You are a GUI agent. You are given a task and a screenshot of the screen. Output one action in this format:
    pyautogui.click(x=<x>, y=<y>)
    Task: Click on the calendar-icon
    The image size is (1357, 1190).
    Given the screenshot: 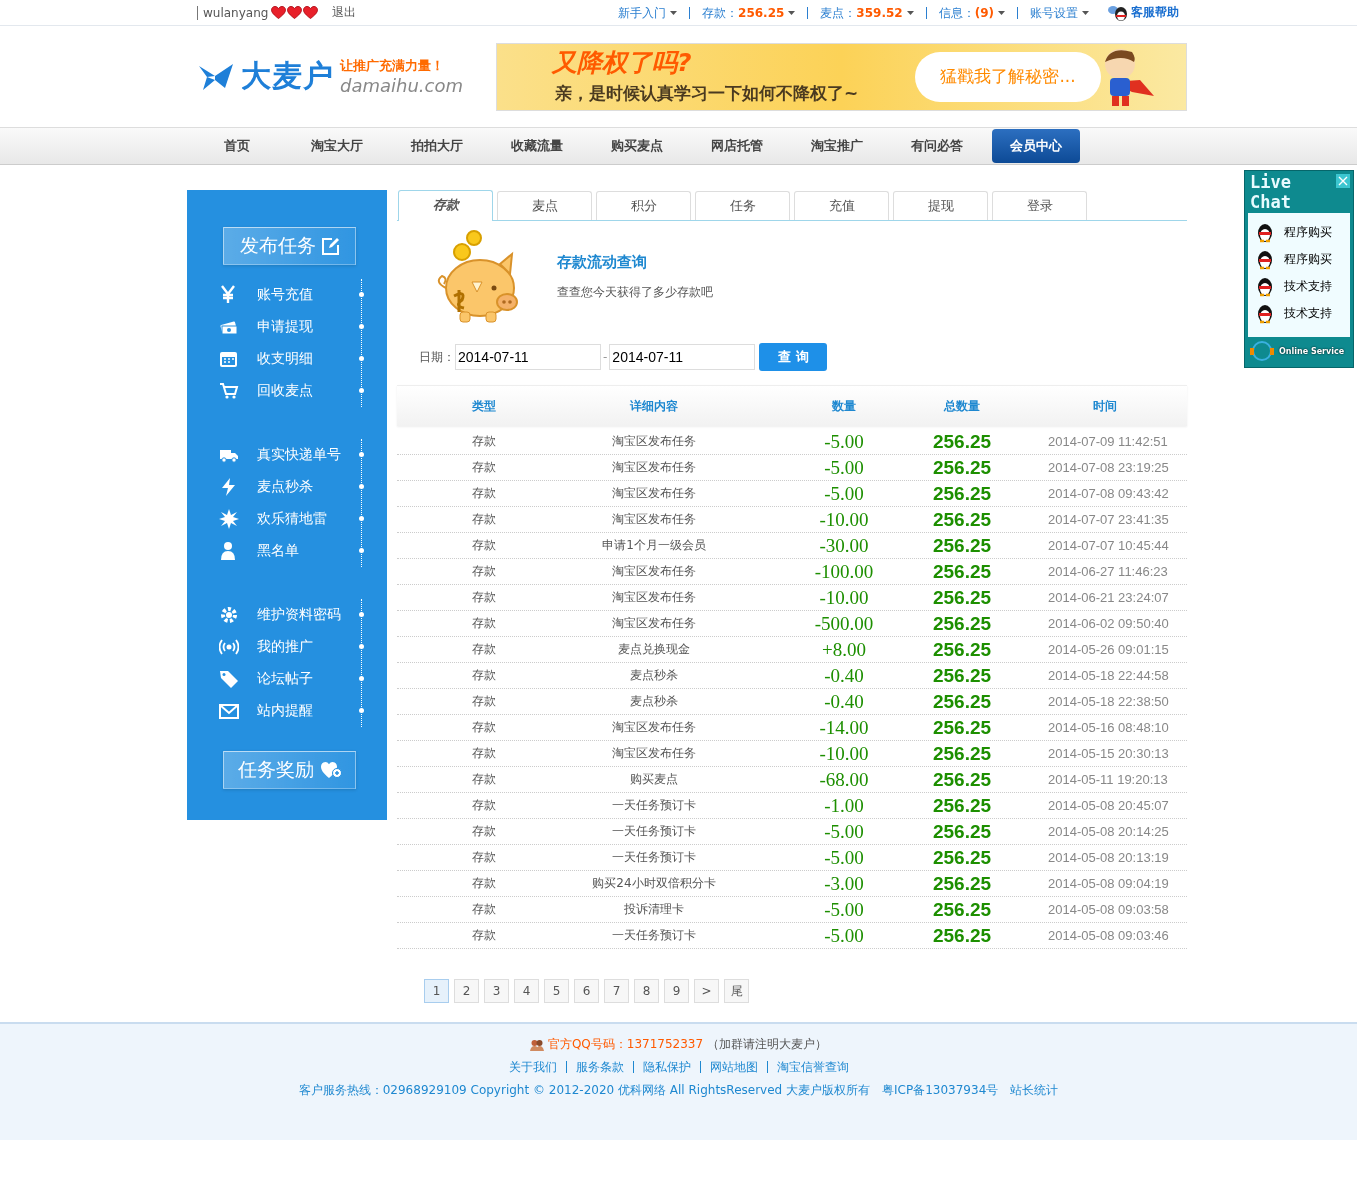 What is the action you would take?
    pyautogui.click(x=229, y=359)
    